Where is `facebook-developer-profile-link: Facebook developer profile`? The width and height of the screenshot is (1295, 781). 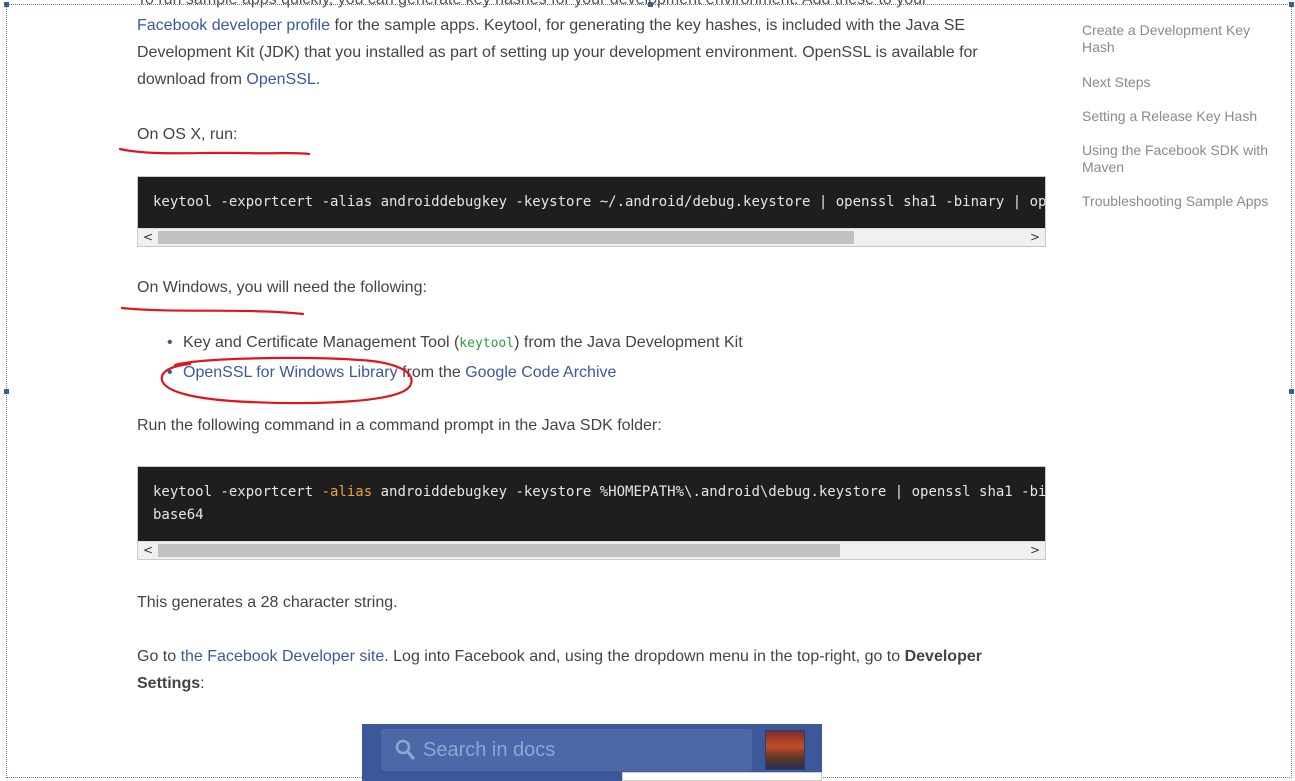
facebook-developer-profile-link: Facebook developer profile is located at coordinates (233, 25).